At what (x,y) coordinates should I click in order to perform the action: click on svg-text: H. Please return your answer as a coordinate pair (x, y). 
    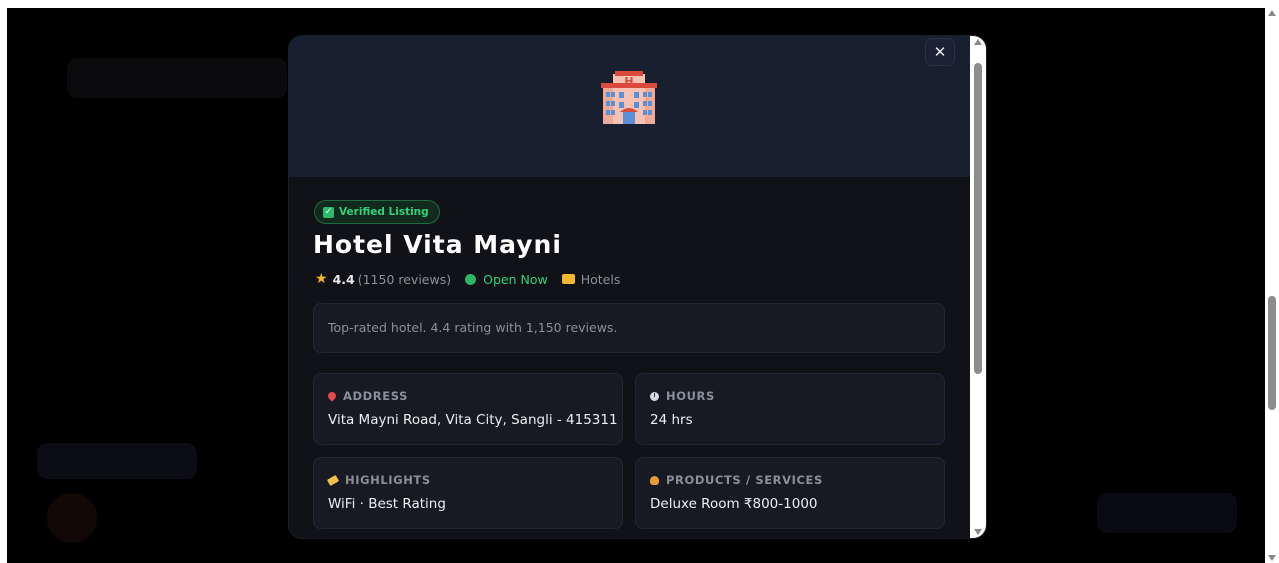
    Looking at the image, I should click on (628, 81).